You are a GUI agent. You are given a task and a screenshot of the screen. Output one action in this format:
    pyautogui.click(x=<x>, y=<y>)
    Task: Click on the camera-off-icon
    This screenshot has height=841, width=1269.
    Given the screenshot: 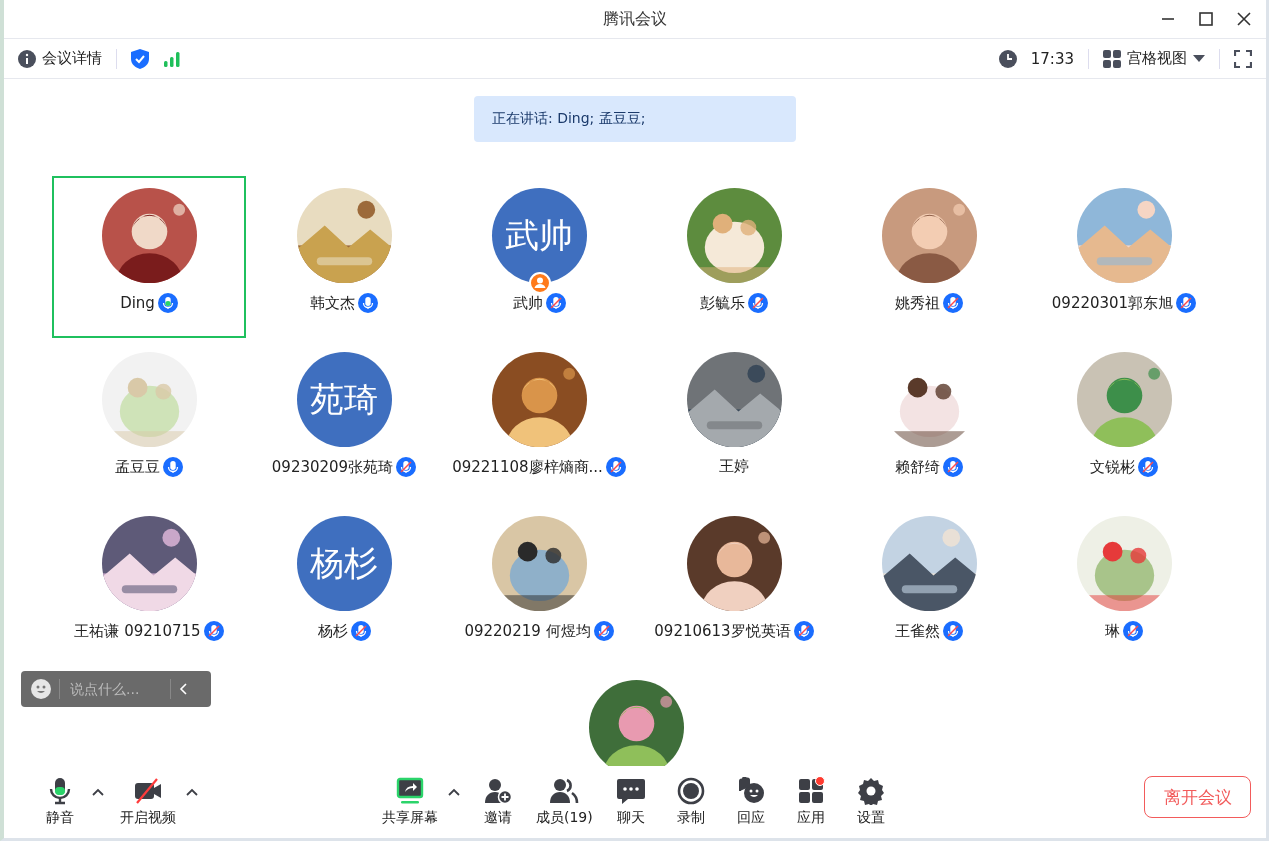 What is the action you would take?
    pyautogui.click(x=148, y=791)
    